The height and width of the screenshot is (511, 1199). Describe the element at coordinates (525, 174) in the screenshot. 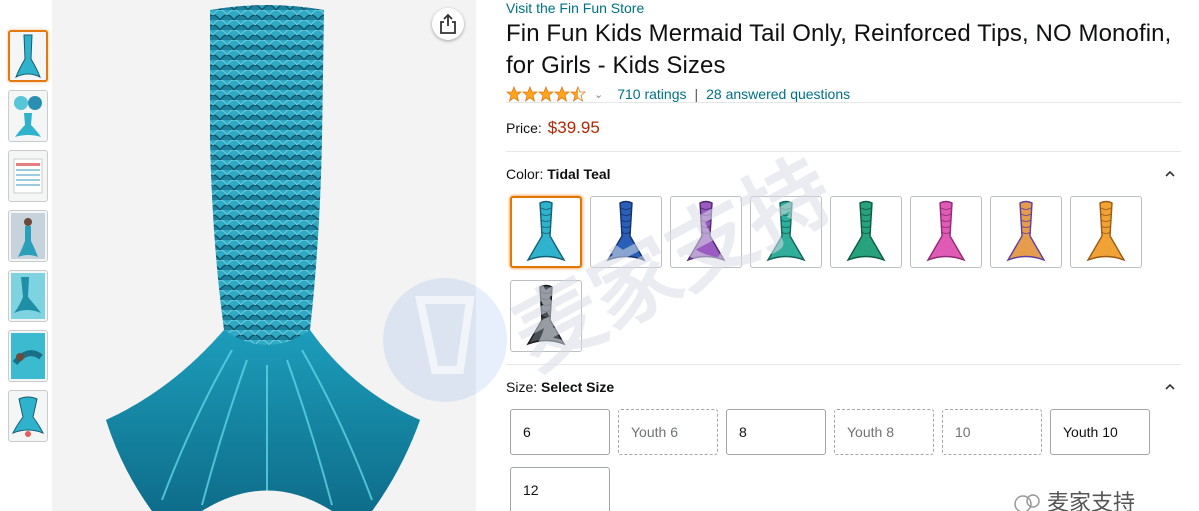

I see `color-label-prefix: Color:` at that location.